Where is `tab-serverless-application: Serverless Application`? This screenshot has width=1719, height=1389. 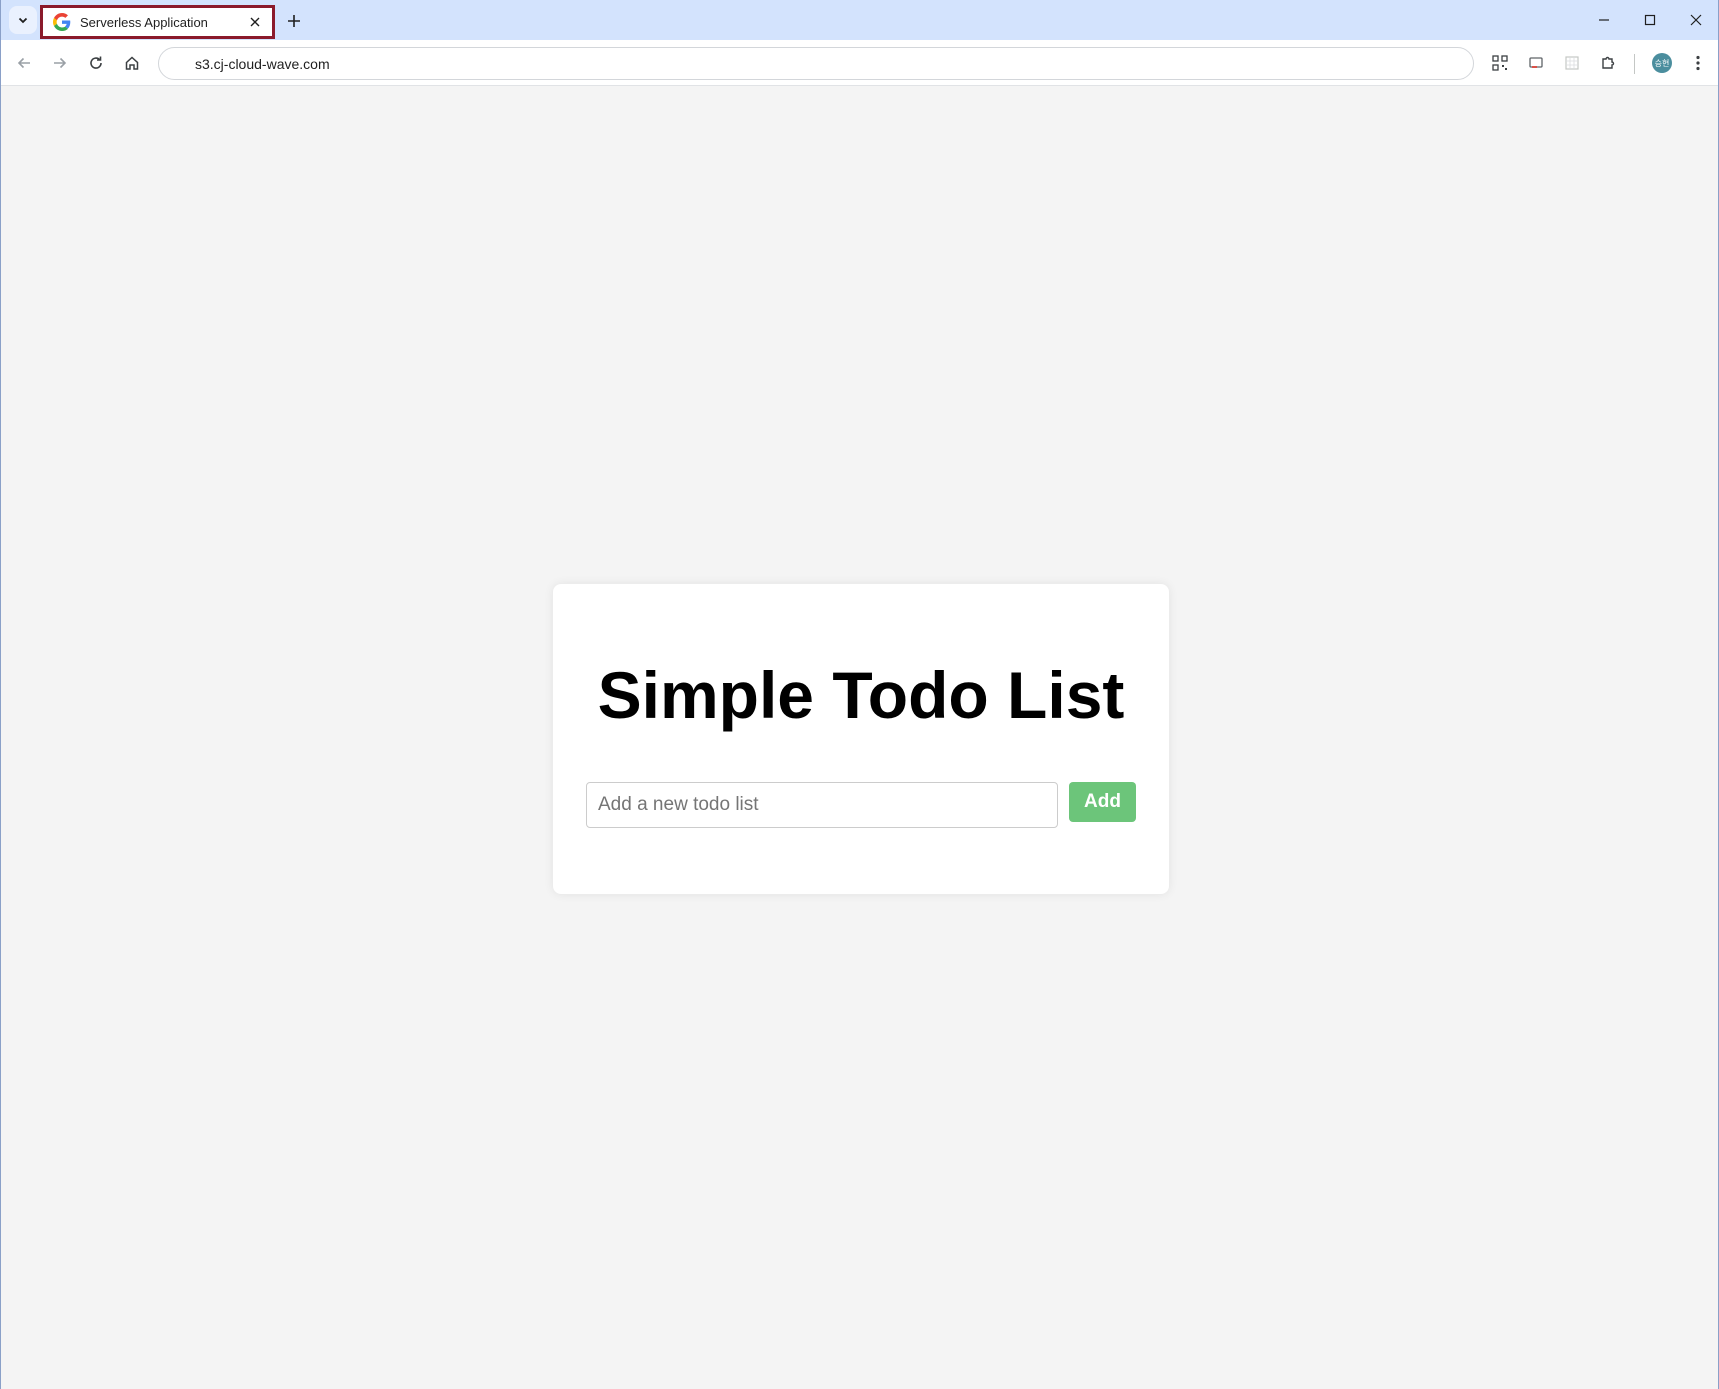 tab-serverless-application: Serverless Application is located at coordinates (157, 22).